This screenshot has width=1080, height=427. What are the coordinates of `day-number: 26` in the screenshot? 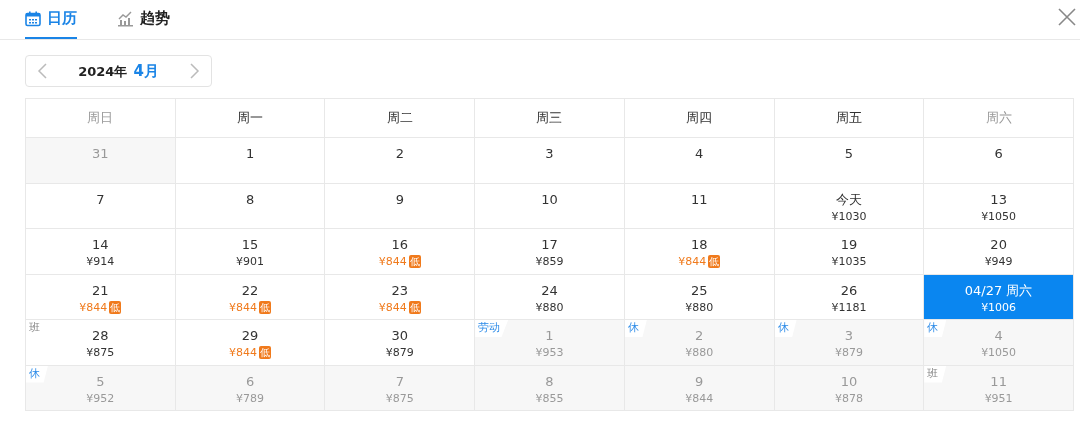 It's located at (849, 290).